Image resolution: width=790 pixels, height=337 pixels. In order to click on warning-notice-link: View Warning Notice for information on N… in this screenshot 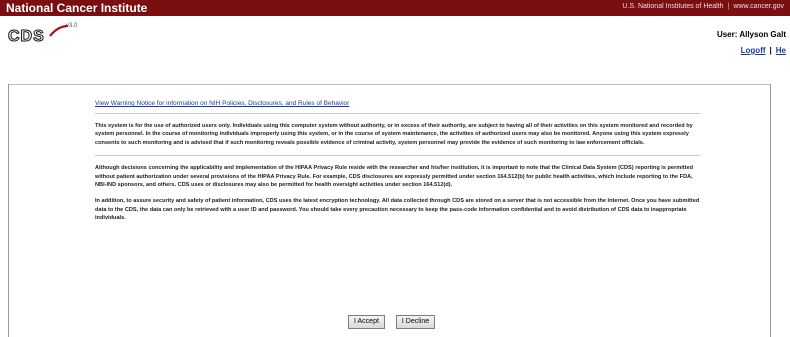, I will do `click(397, 103)`.